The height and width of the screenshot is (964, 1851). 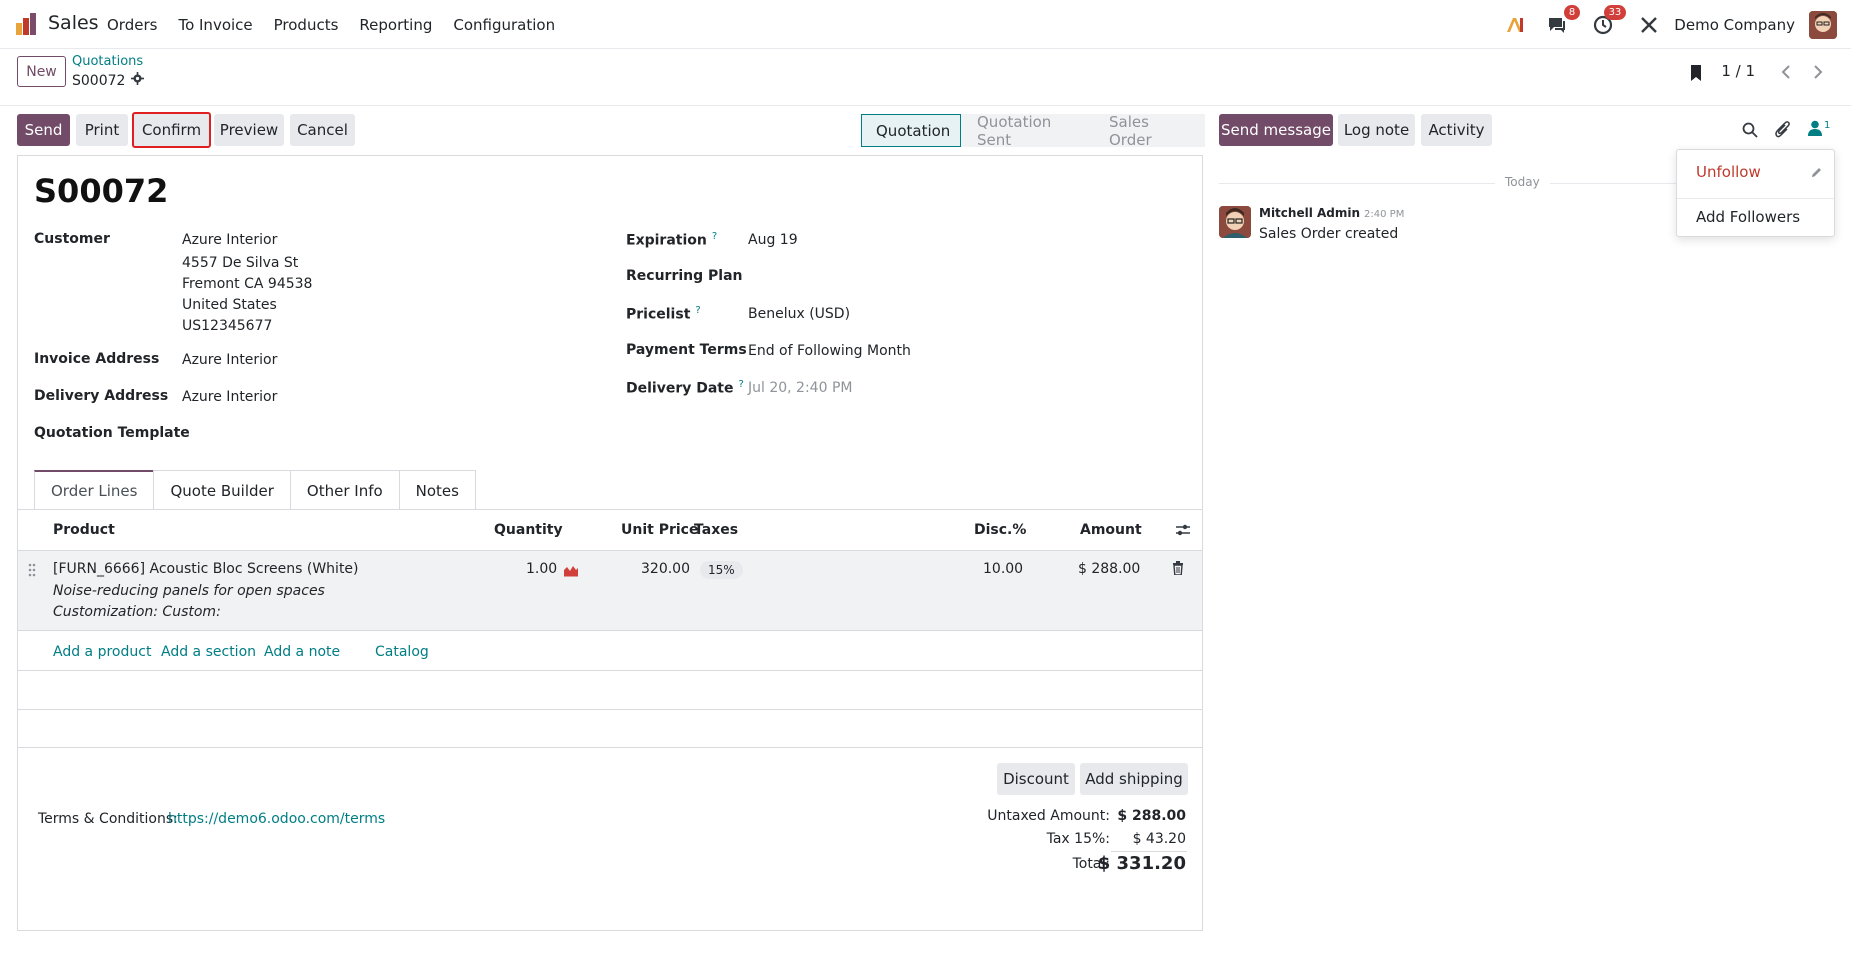 What do you see at coordinates (1183, 532) in the screenshot?
I see `optional-columns-icon` at bounding box center [1183, 532].